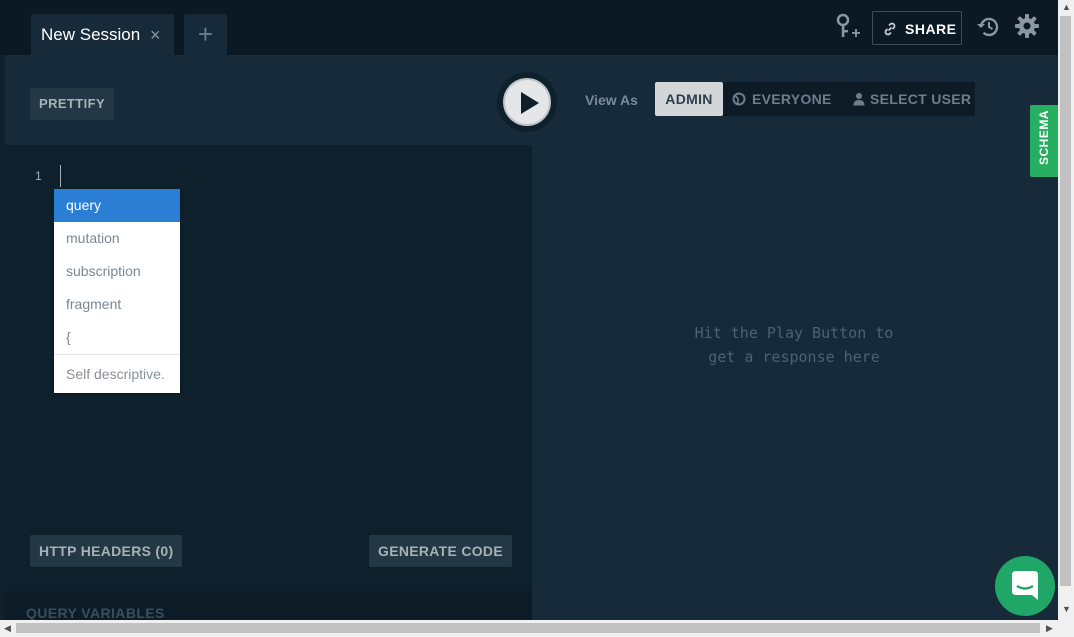 This screenshot has height=637, width=1074. Describe the element at coordinates (106, 551) in the screenshot. I see `http-headers-button: HTTP HEADERS (0)` at that location.